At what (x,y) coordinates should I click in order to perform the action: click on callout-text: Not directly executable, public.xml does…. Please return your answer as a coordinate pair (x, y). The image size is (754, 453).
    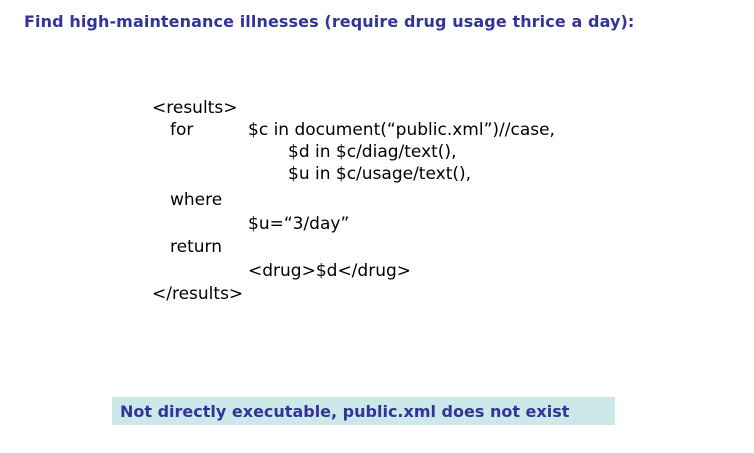
    Looking at the image, I should click on (345, 411).